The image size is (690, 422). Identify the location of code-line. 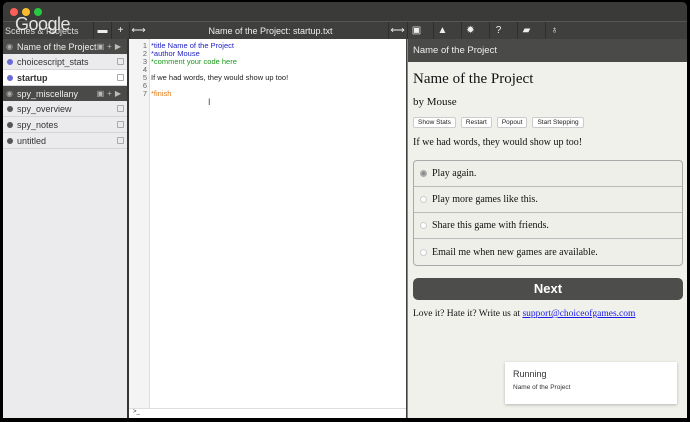
(219, 86).